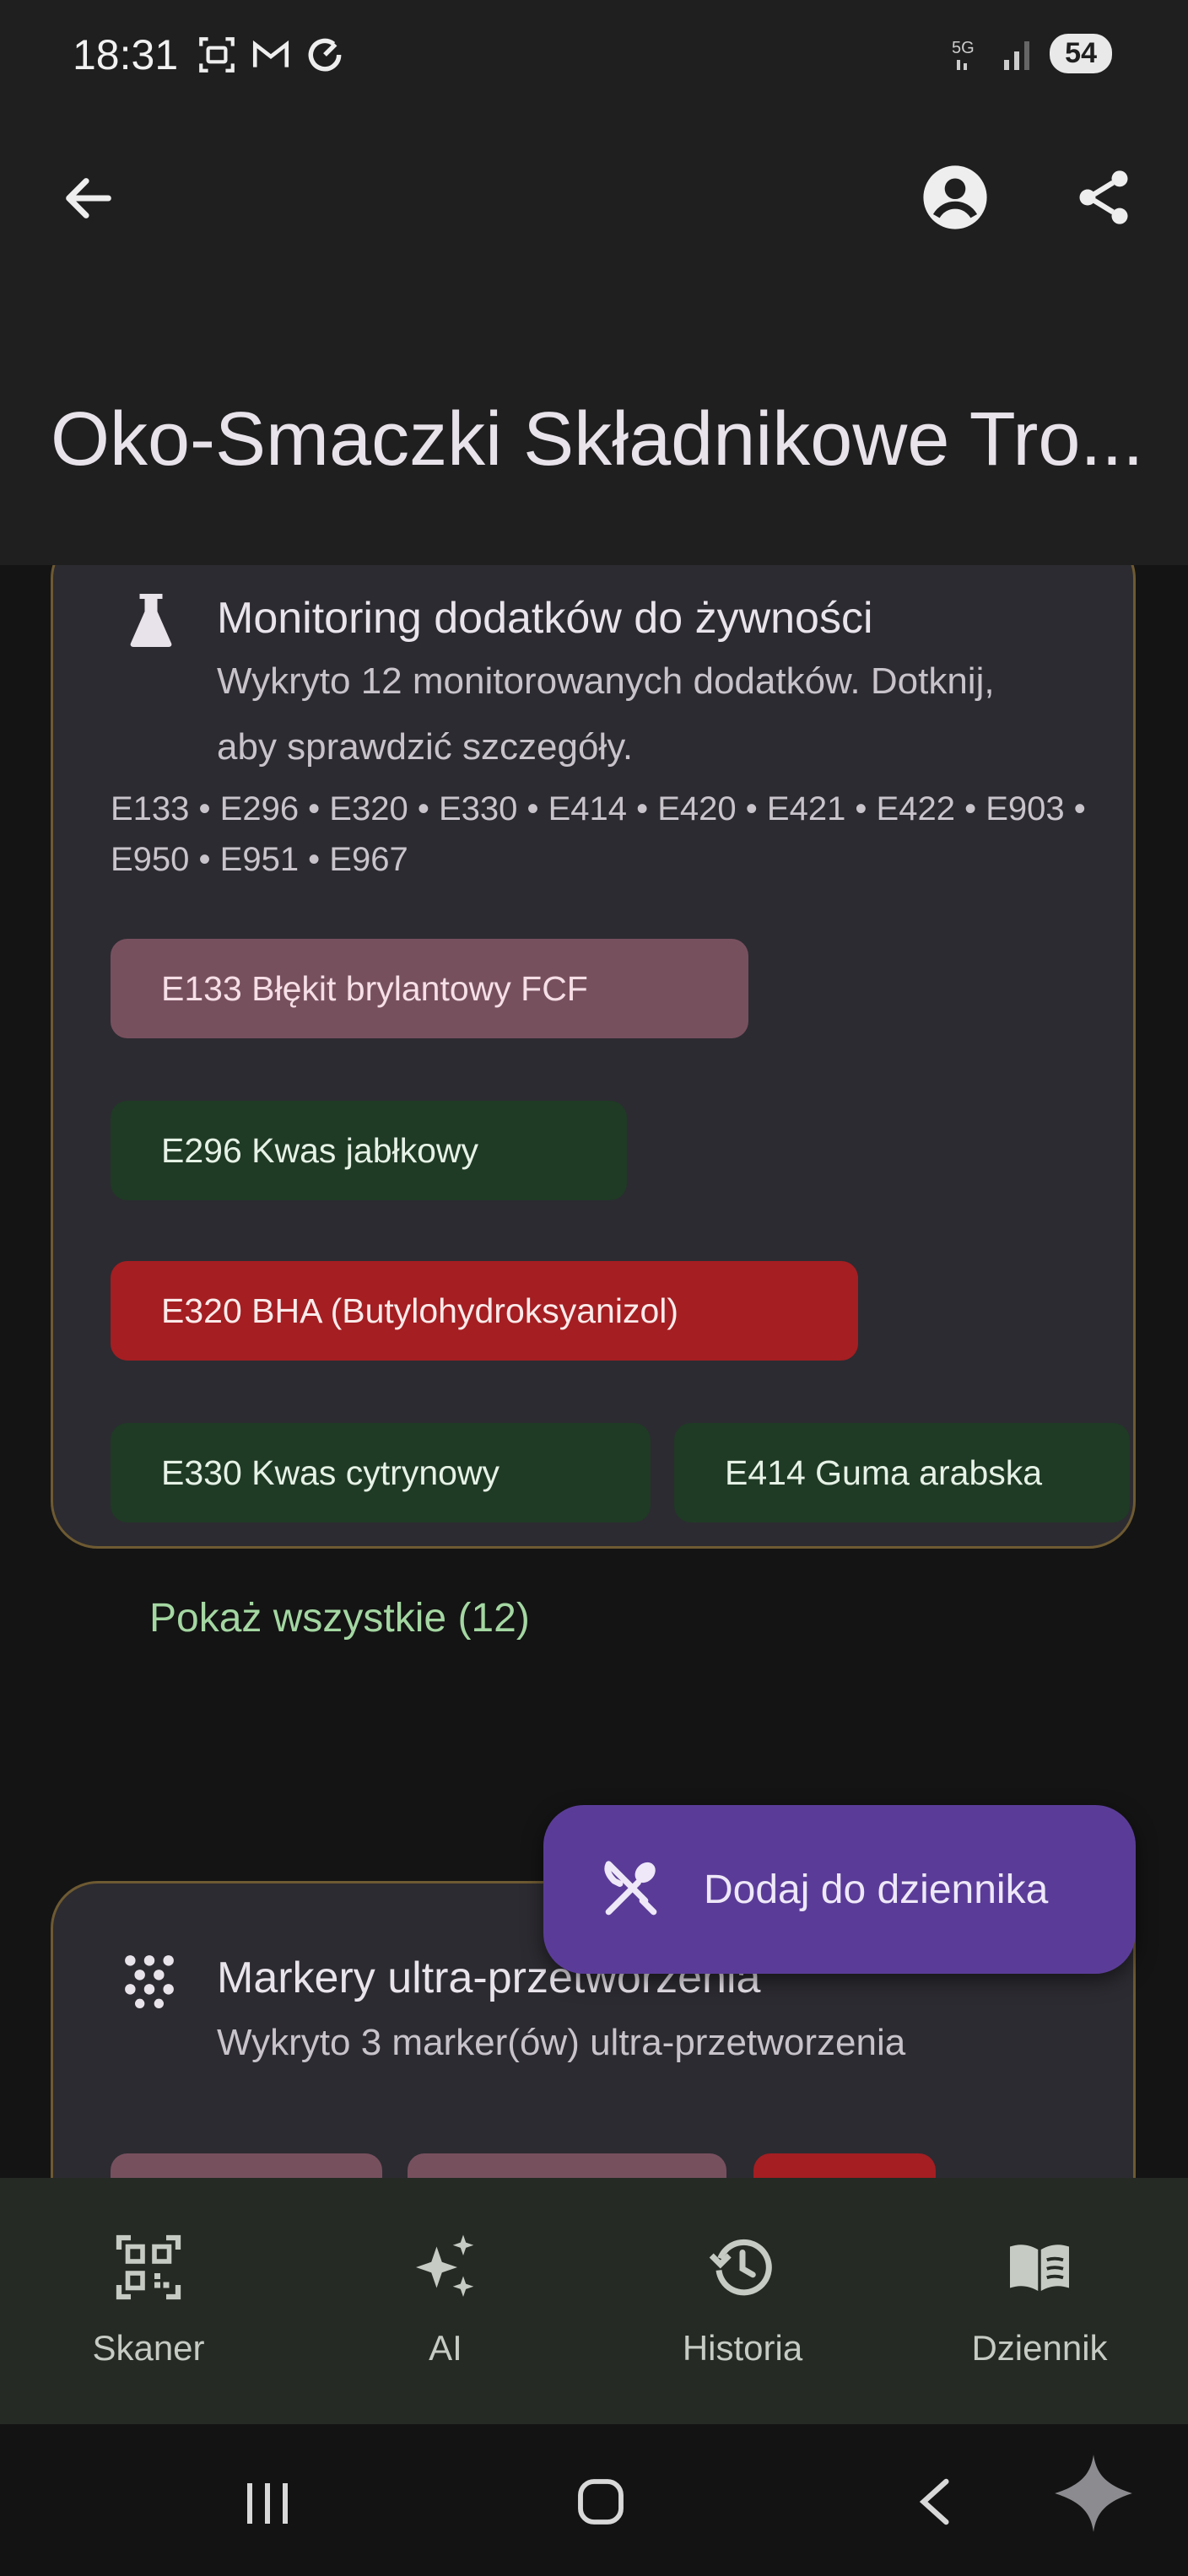 The image size is (1188, 2576). Describe the element at coordinates (330, 1472) in the screenshot. I see `chip-label: E330 Kwas cytrynowy` at that location.